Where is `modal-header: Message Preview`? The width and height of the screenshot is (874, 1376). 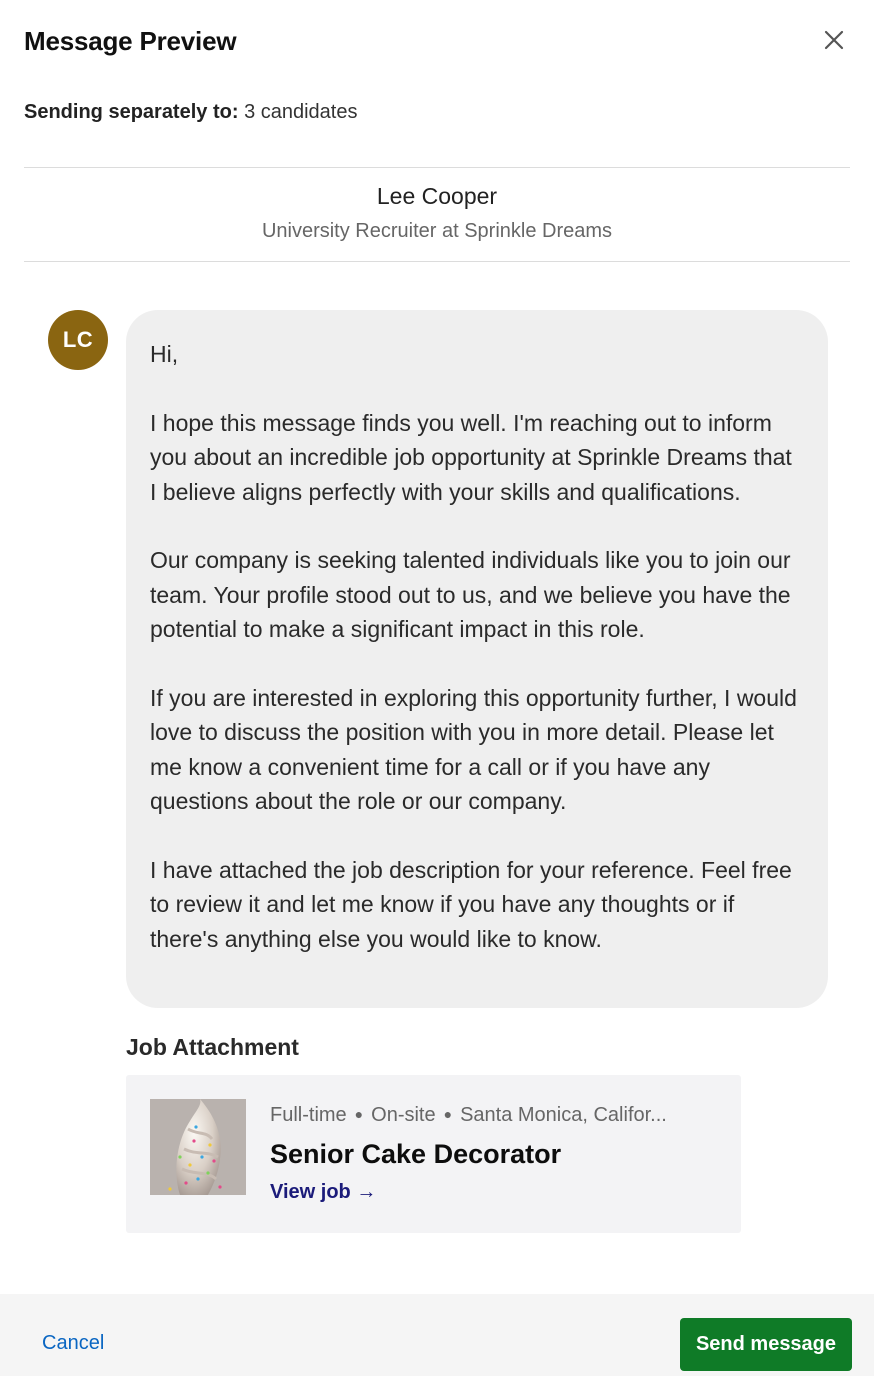 modal-header: Message Preview is located at coordinates (437, 46).